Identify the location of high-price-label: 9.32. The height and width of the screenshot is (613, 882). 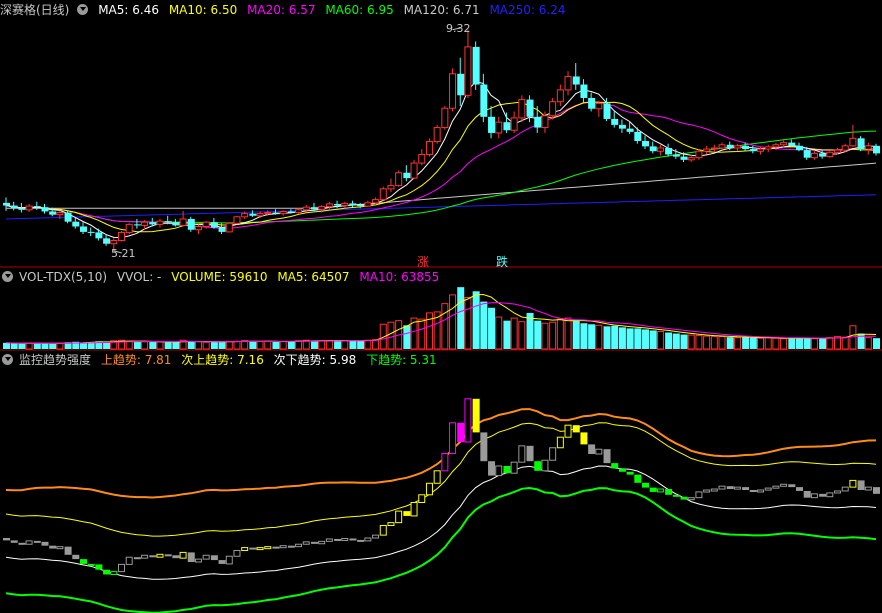
(458, 28).